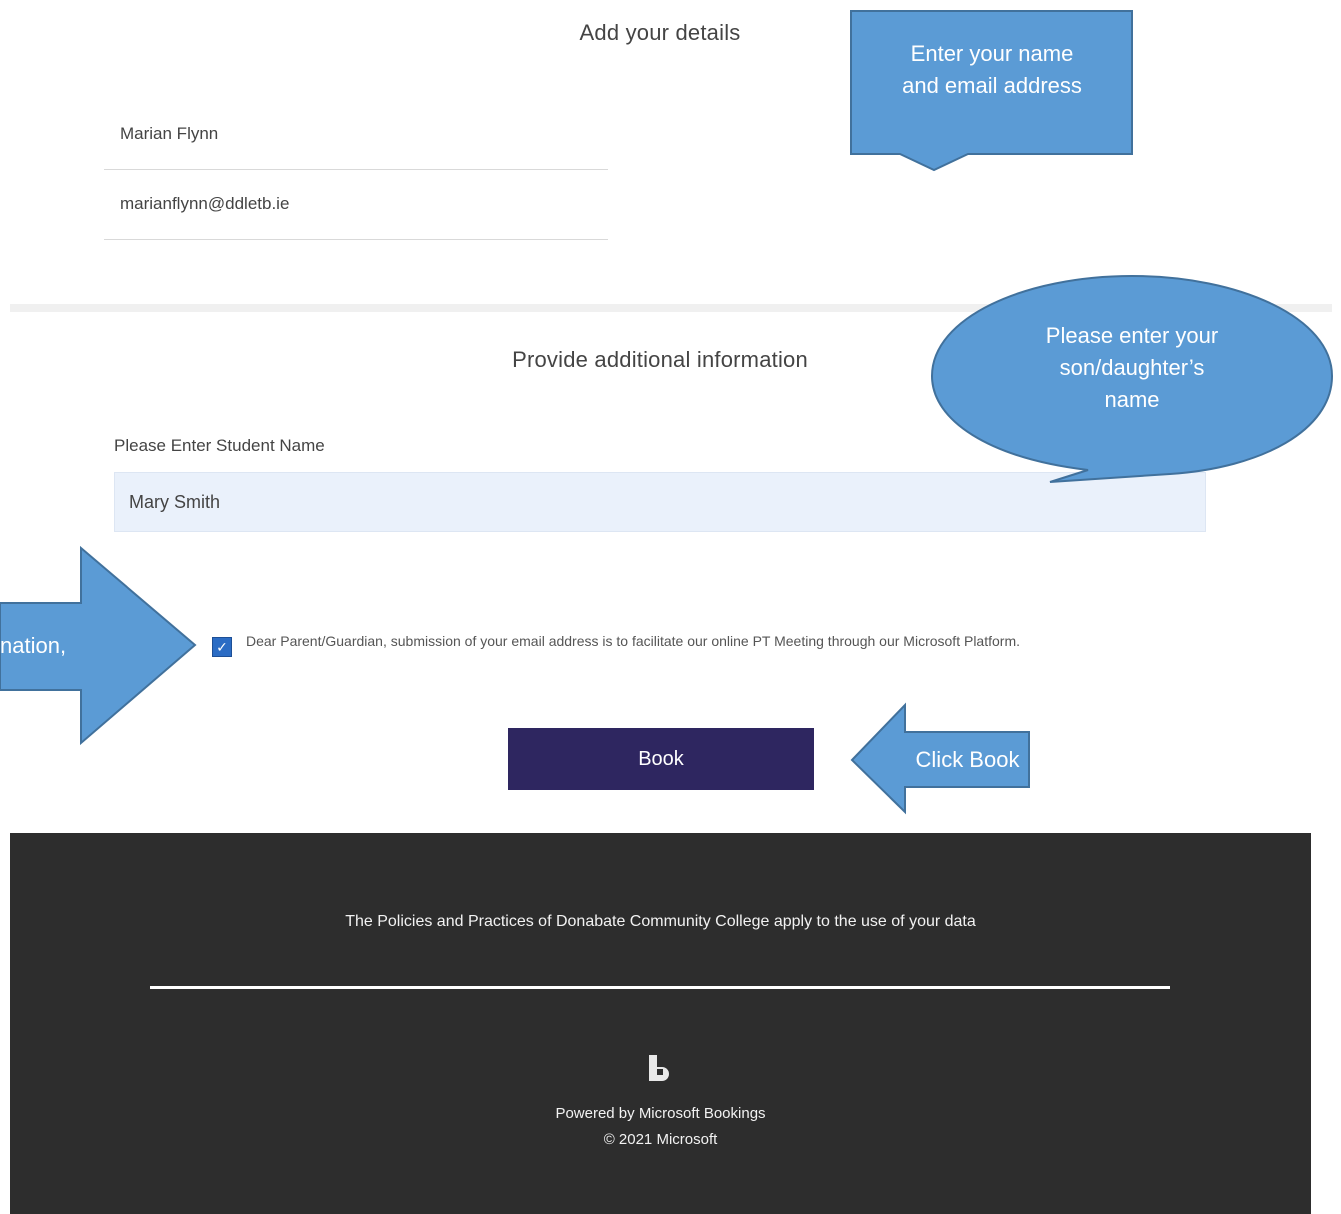 Image resolution: width=1341 pixels, height=1214 pixels. Describe the element at coordinates (1132, 399) in the screenshot. I see `callout-student-line3: name` at that location.